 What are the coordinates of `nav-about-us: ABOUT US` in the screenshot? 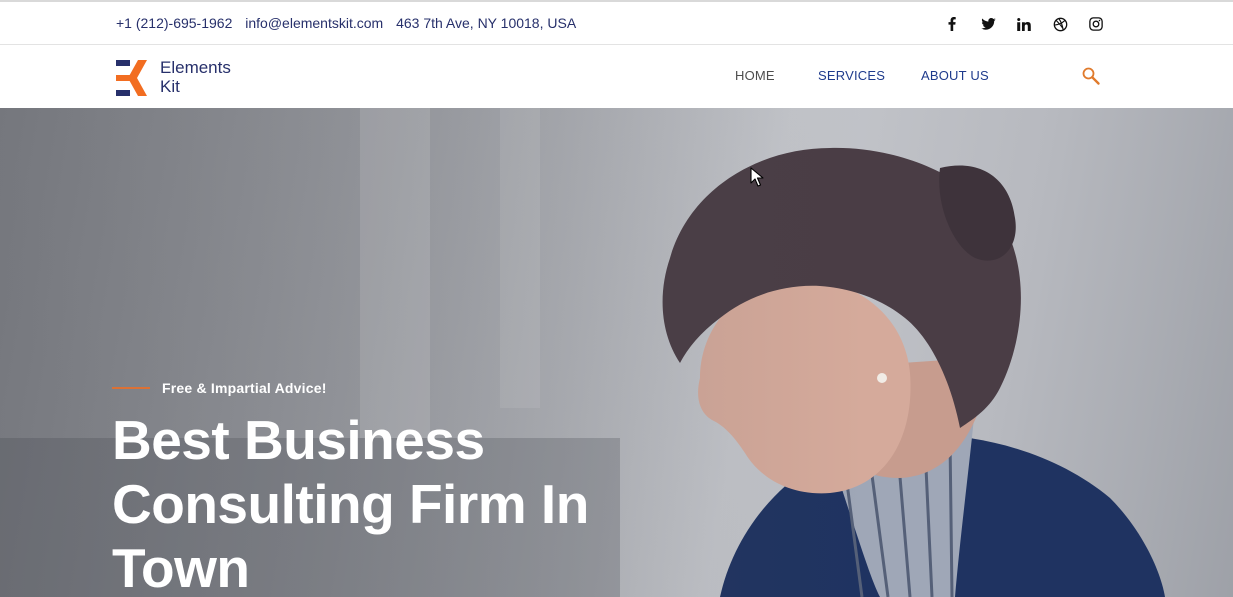 It's located at (955, 75).